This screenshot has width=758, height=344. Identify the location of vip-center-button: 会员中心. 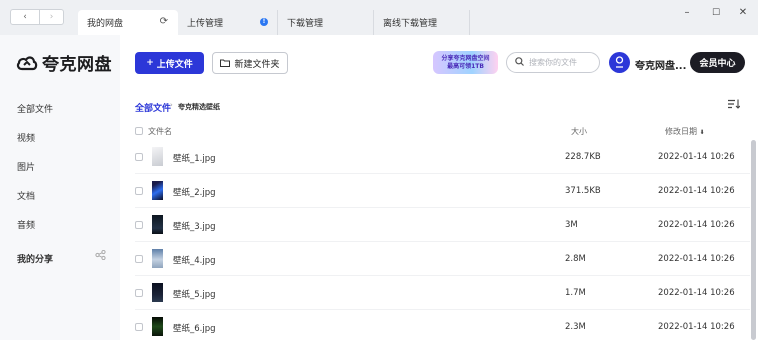
(717, 62).